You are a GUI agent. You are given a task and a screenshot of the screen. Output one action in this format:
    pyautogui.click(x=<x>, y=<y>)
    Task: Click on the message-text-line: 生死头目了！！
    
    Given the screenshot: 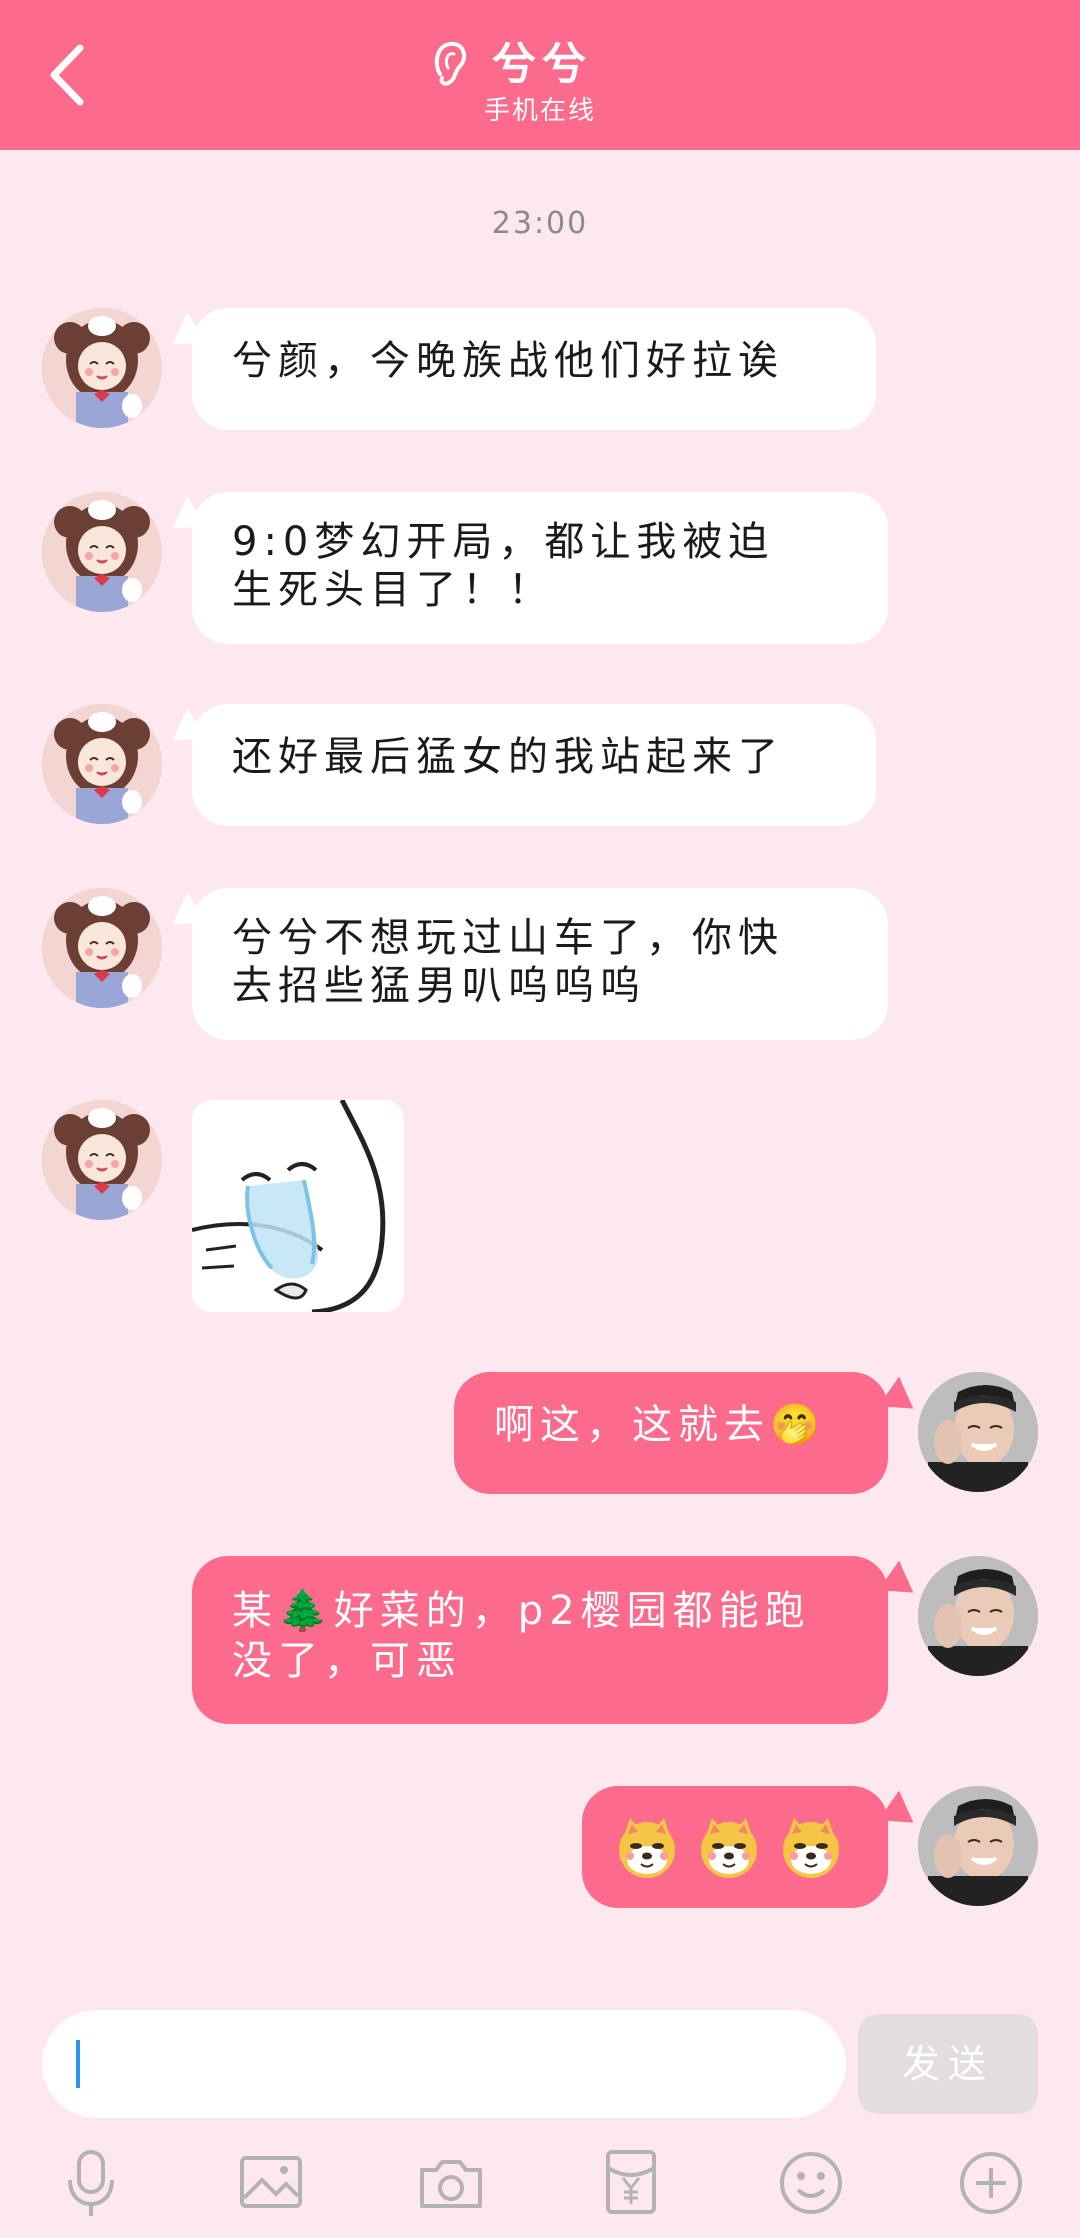 What is the action you would take?
    pyautogui.click(x=393, y=590)
    